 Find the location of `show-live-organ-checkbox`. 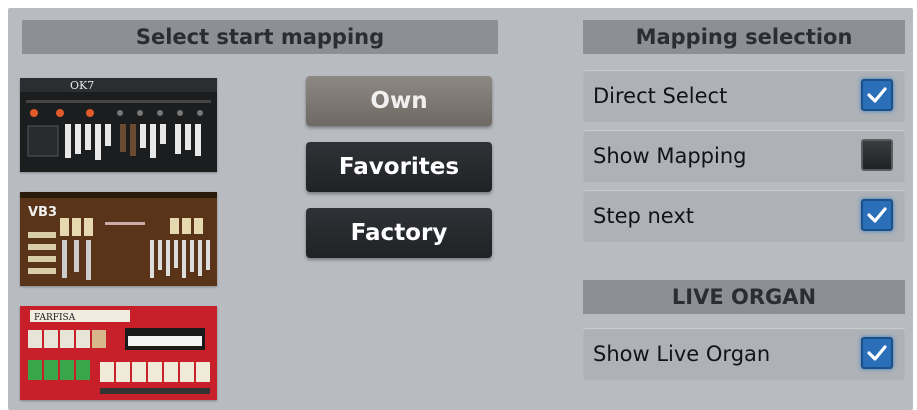

show-live-organ-checkbox is located at coordinates (877, 353).